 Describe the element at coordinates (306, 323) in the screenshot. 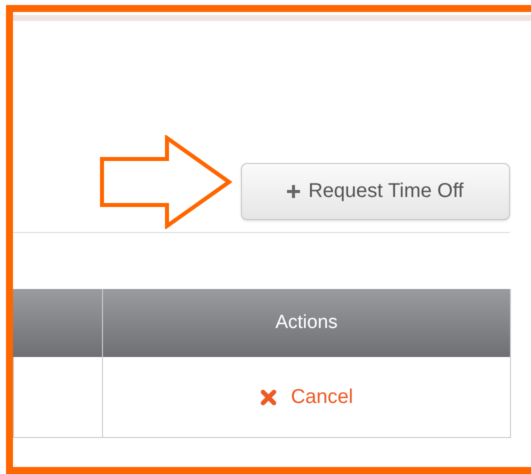

I see `column-title: Actions` at that location.